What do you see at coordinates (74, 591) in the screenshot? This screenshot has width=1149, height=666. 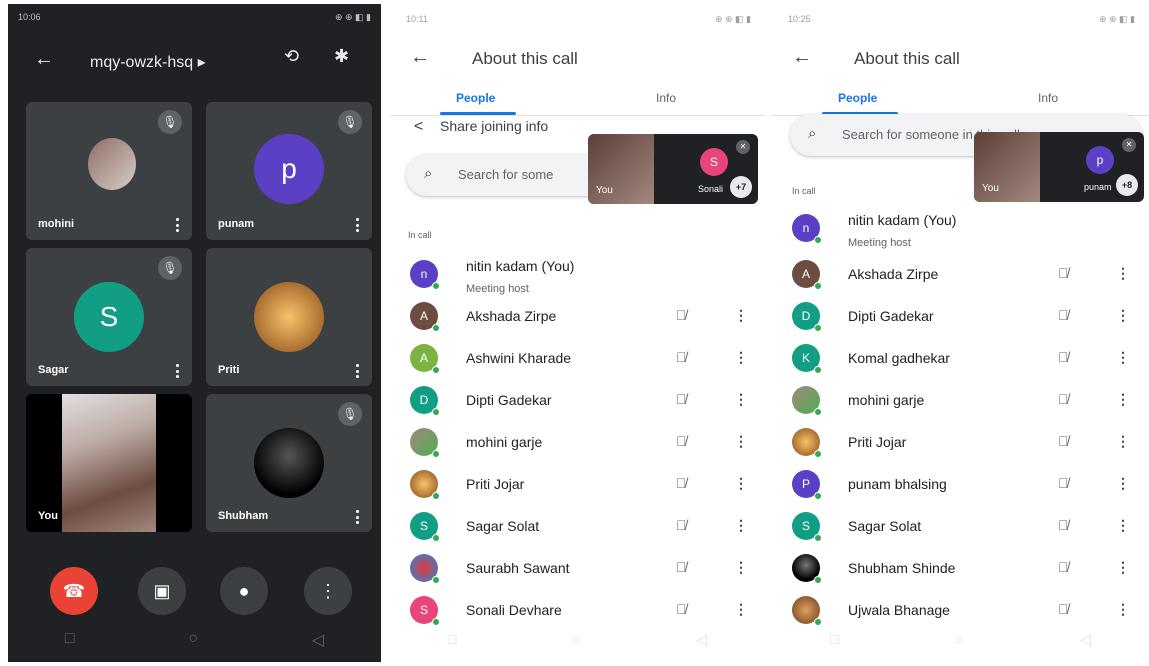 I see `end-call-button: ☎` at bounding box center [74, 591].